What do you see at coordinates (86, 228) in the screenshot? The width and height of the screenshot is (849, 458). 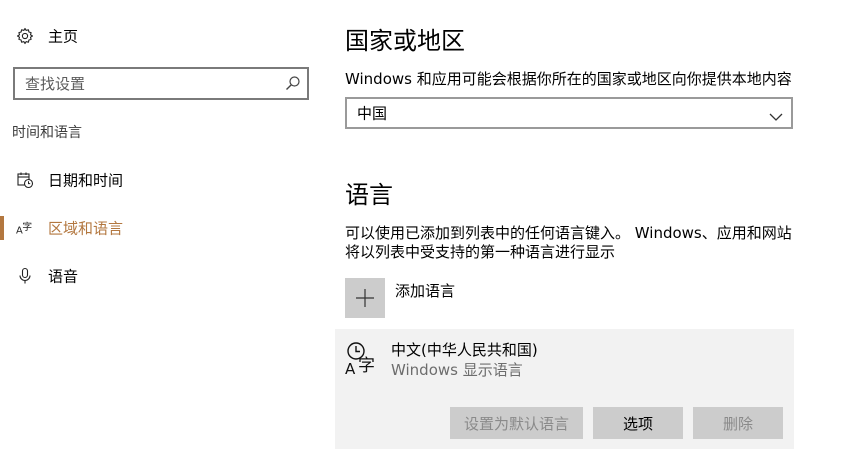 I see `sidebar-item-label: 区域和语言` at bounding box center [86, 228].